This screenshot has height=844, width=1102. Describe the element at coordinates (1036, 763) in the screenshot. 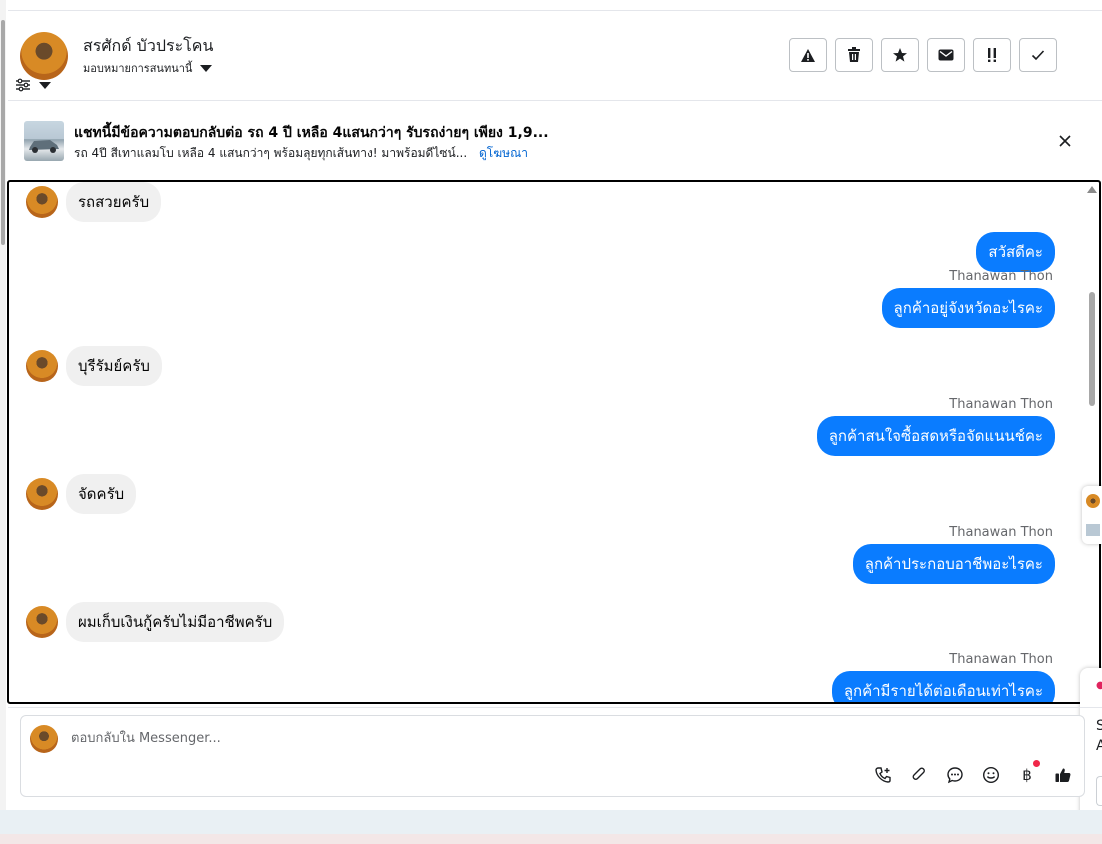

I see `notification-dot` at that location.